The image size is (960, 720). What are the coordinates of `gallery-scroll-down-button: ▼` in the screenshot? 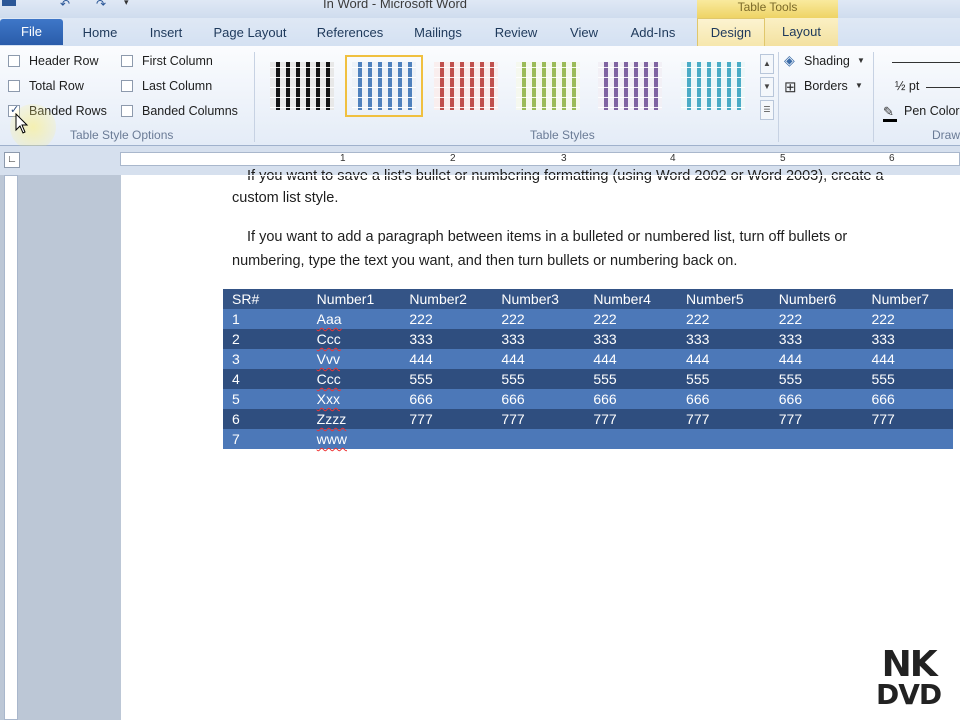 It's located at (767, 87).